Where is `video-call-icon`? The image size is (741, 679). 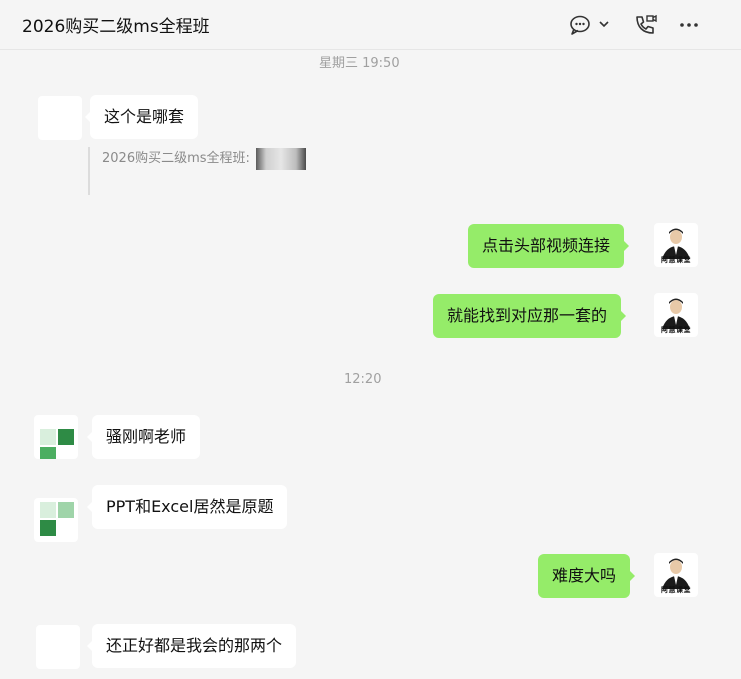
video-call-icon is located at coordinates (645, 25).